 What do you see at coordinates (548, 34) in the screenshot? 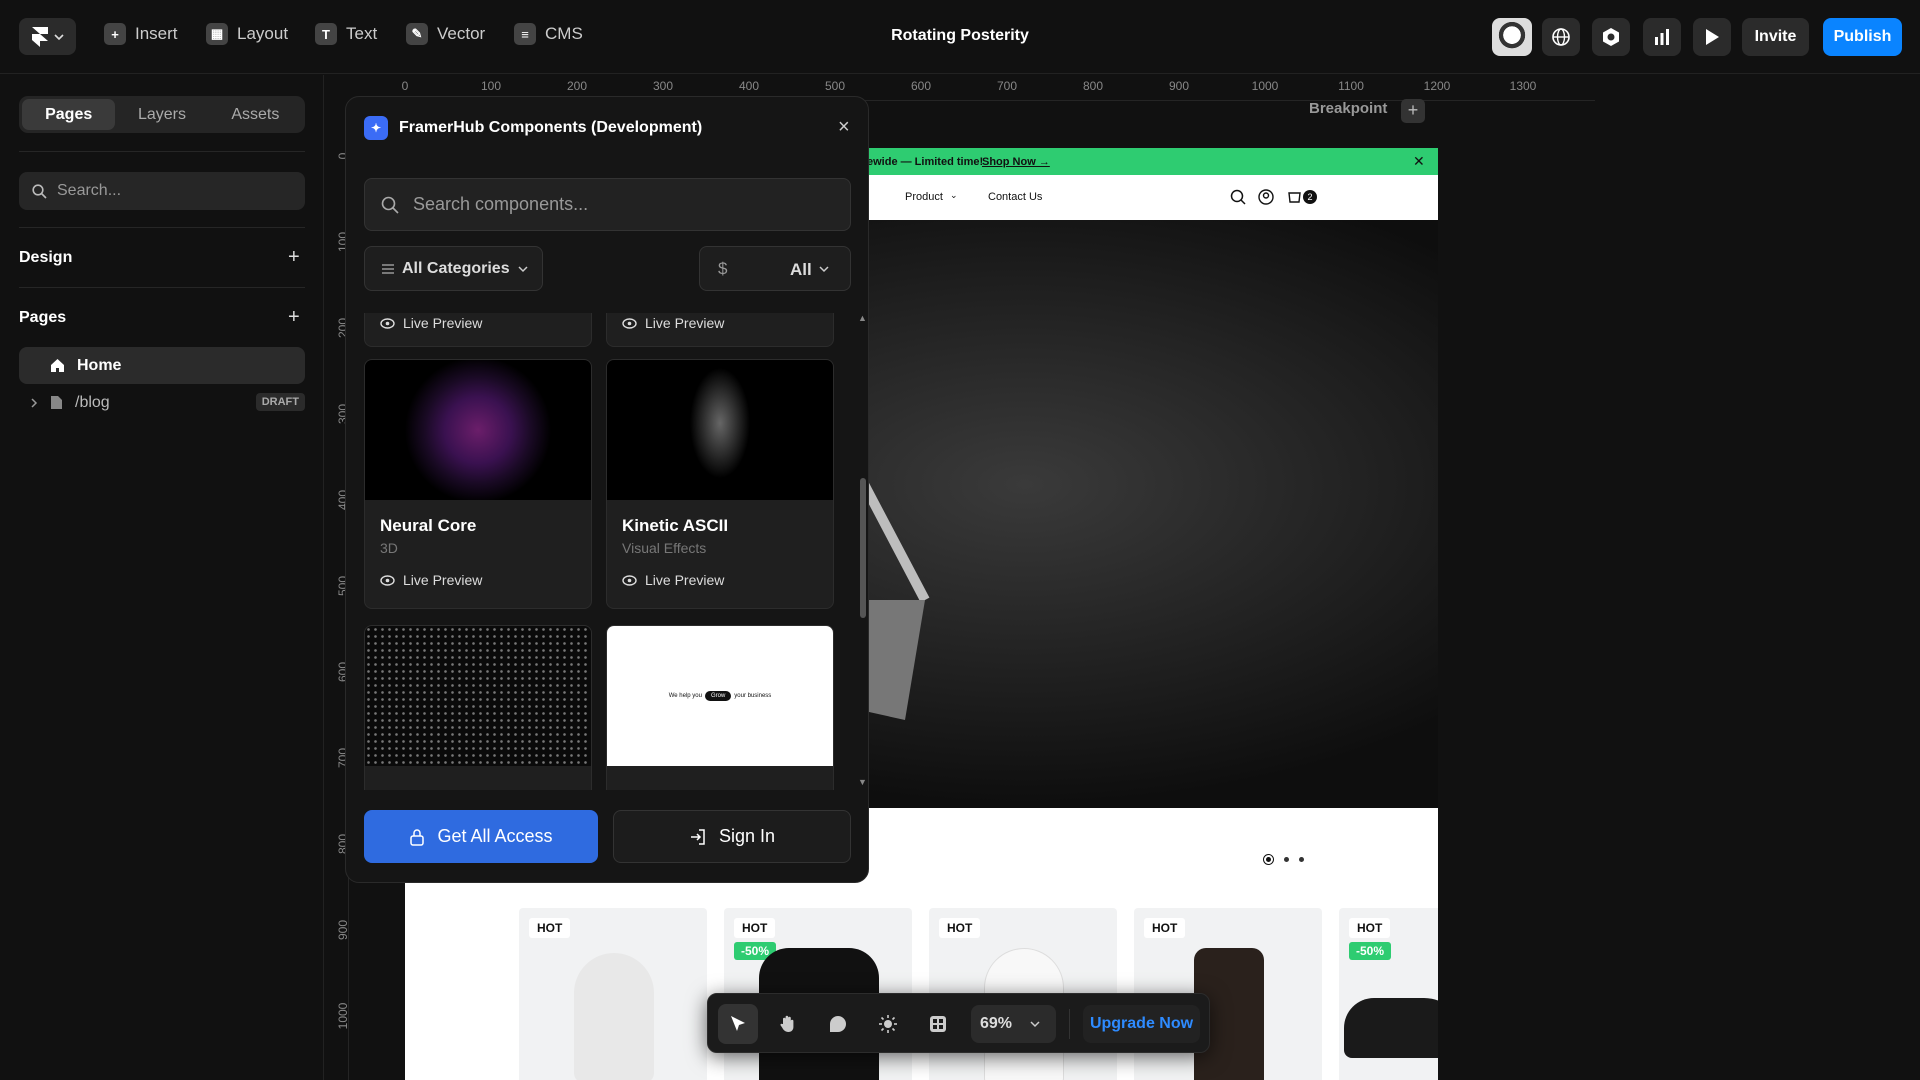
I see `cms-tool: ≡ CMS` at bounding box center [548, 34].